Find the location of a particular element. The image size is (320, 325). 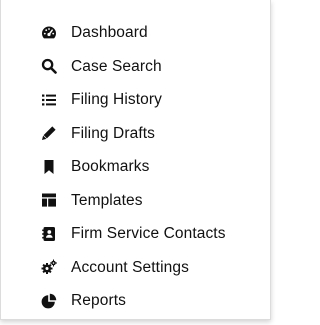

list-icon is located at coordinates (49, 100).